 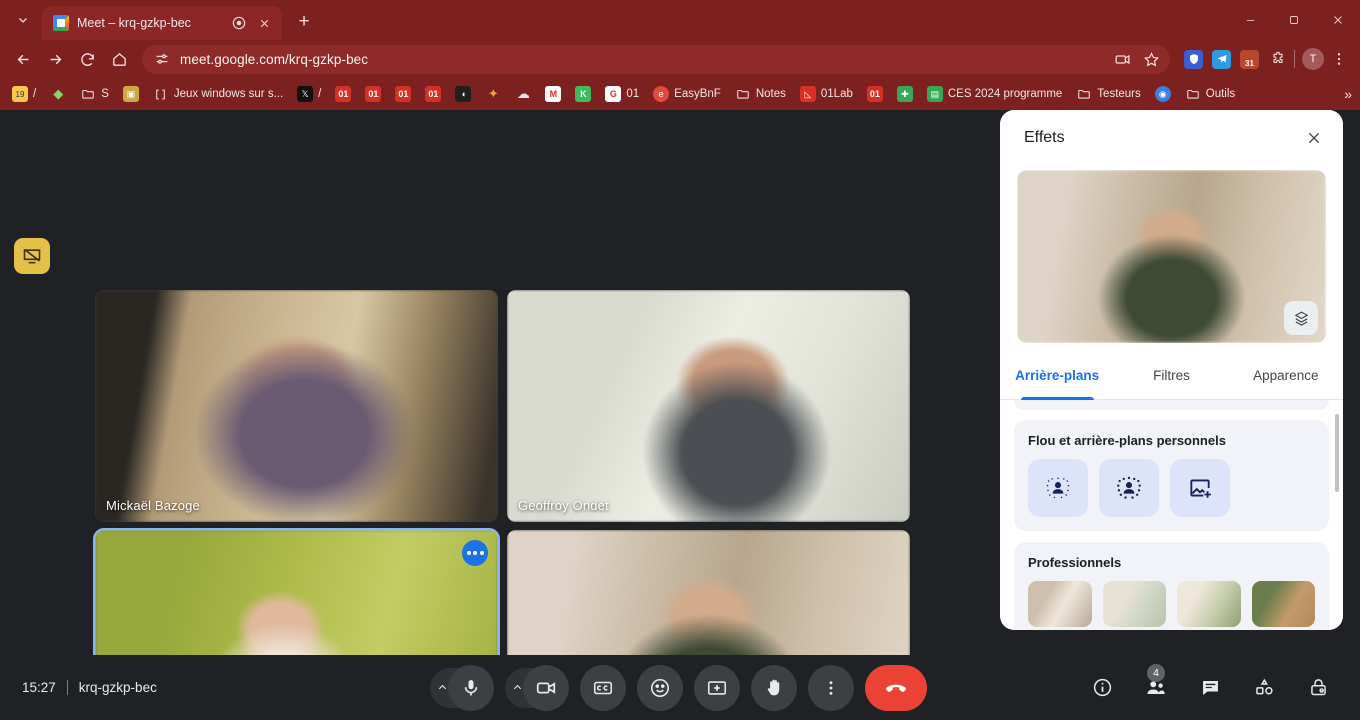 I want to click on bookmark-label: EasyBnF, so click(x=697, y=94).